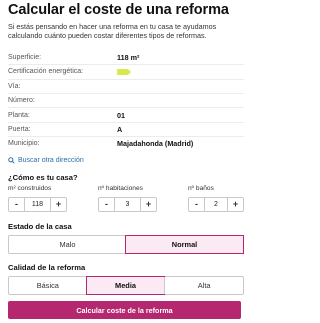  What do you see at coordinates (124, 310) in the screenshot?
I see `calculate-cost-button: Calcular coste de la reforma` at bounding box center [124, 310].